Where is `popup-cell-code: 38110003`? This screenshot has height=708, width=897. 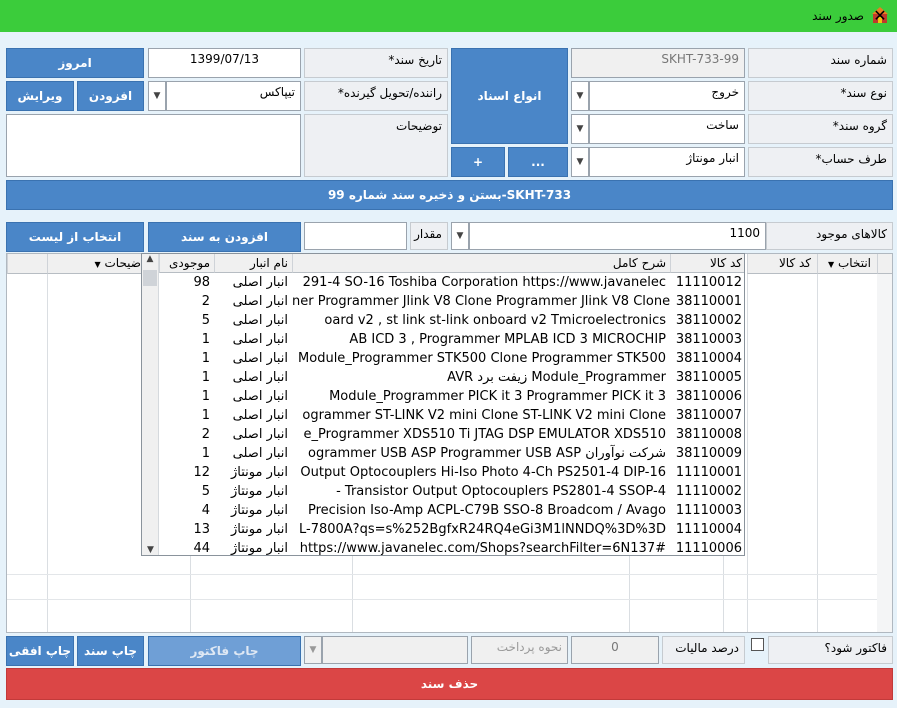
popup-cell-code: 38110003 is located at coordinates (708, 339).